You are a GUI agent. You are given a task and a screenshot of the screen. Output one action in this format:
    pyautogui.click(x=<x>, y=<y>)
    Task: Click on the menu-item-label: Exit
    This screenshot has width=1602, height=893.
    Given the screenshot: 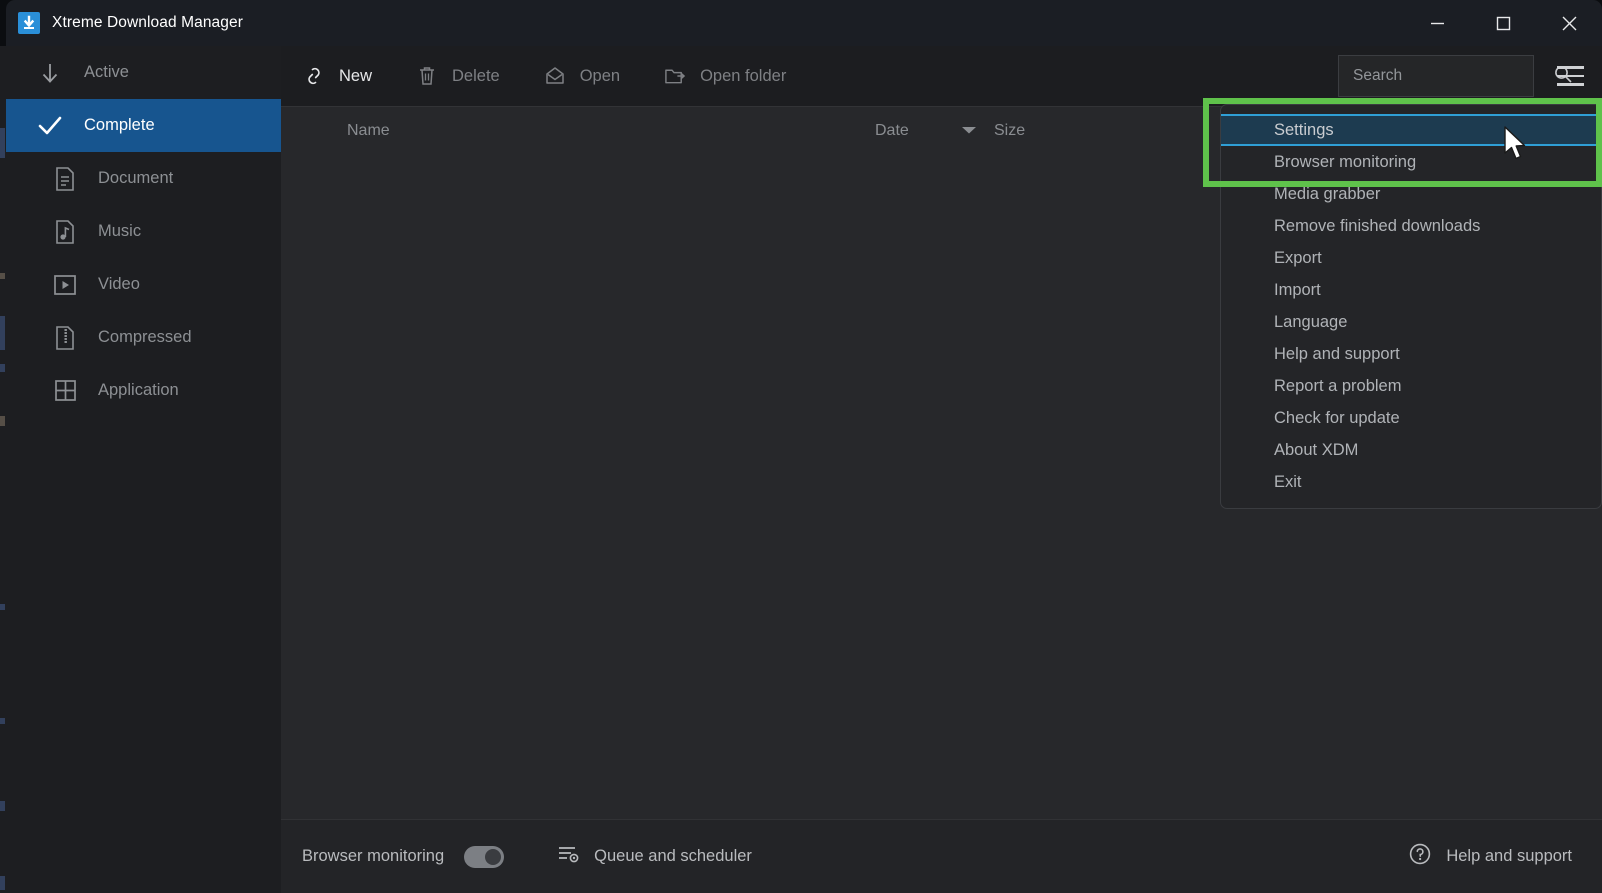 What is the action you would take?
    pyautogui.click(x=1288, y=481)
    